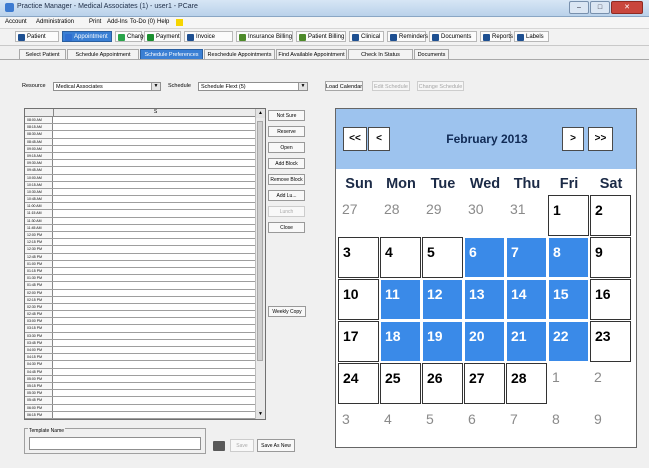 Image resolution: width=649 pixels, height=468 pixels. I want to click on toolbar-insurance-billing-button: Insurance Billing, so click(264, 36).